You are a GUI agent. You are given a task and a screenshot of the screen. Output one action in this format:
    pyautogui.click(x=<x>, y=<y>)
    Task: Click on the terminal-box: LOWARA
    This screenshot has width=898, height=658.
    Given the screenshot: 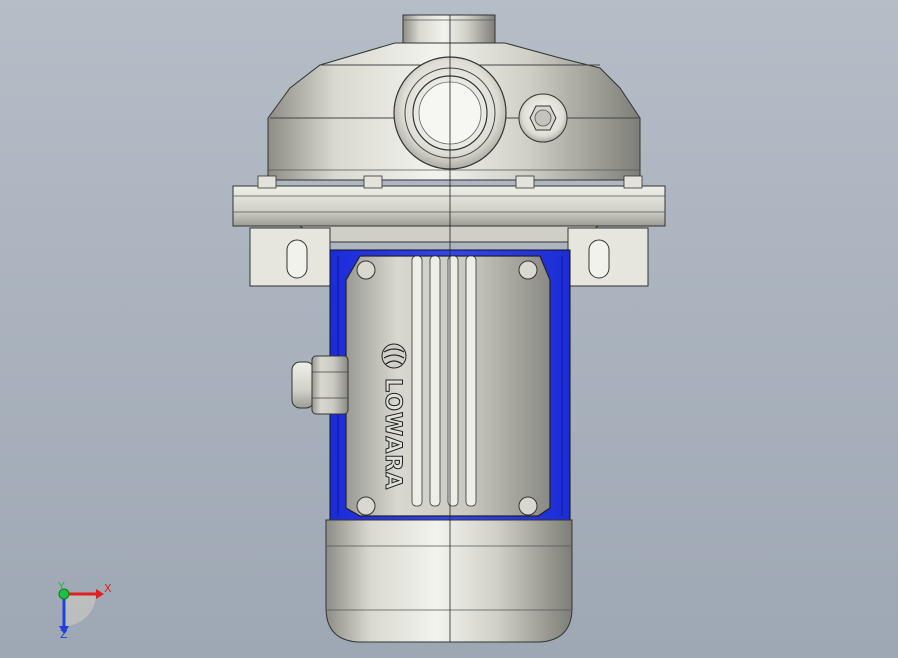 What is the action you would take?
    pyautogui.click(x=448, y=386)
    